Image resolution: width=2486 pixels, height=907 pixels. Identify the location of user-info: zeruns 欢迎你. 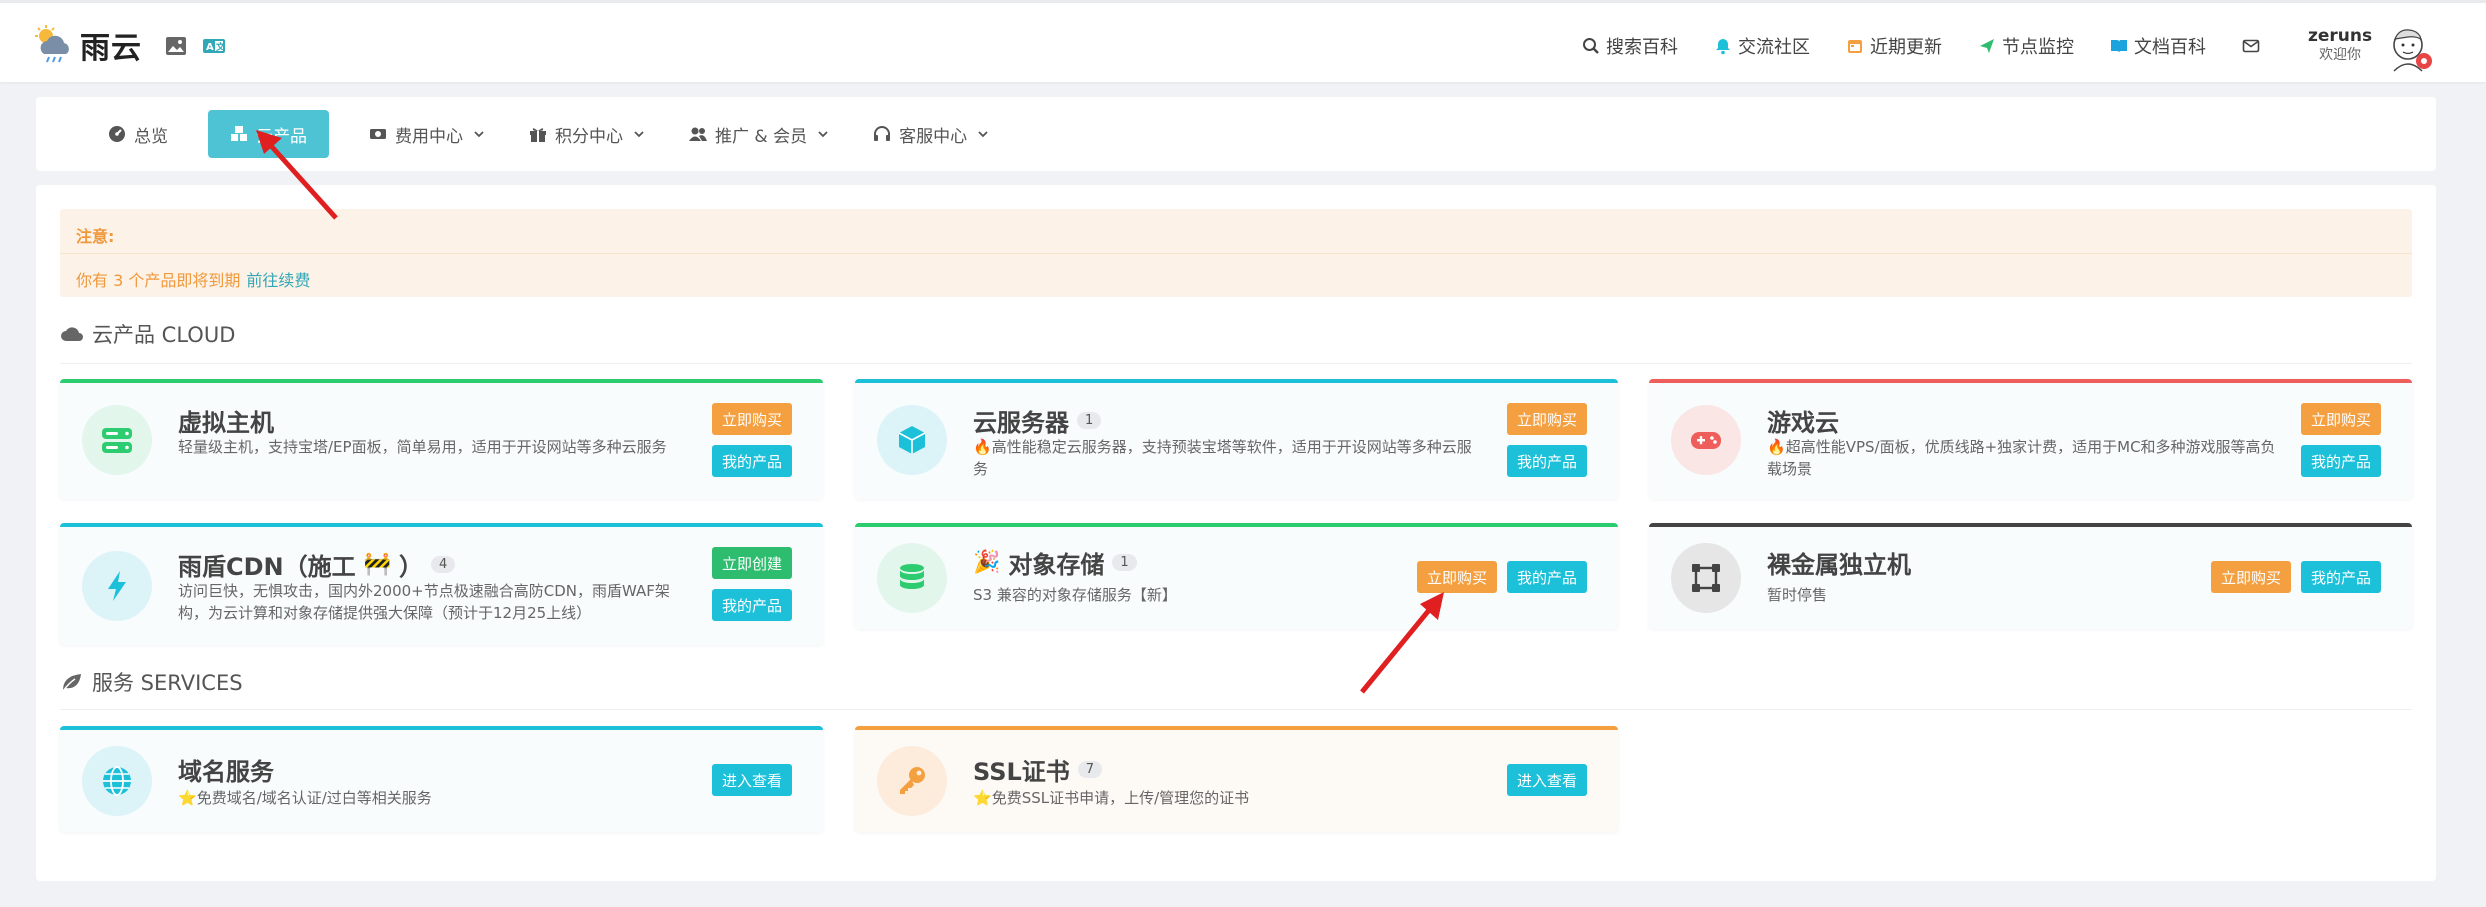
(2340, 44).